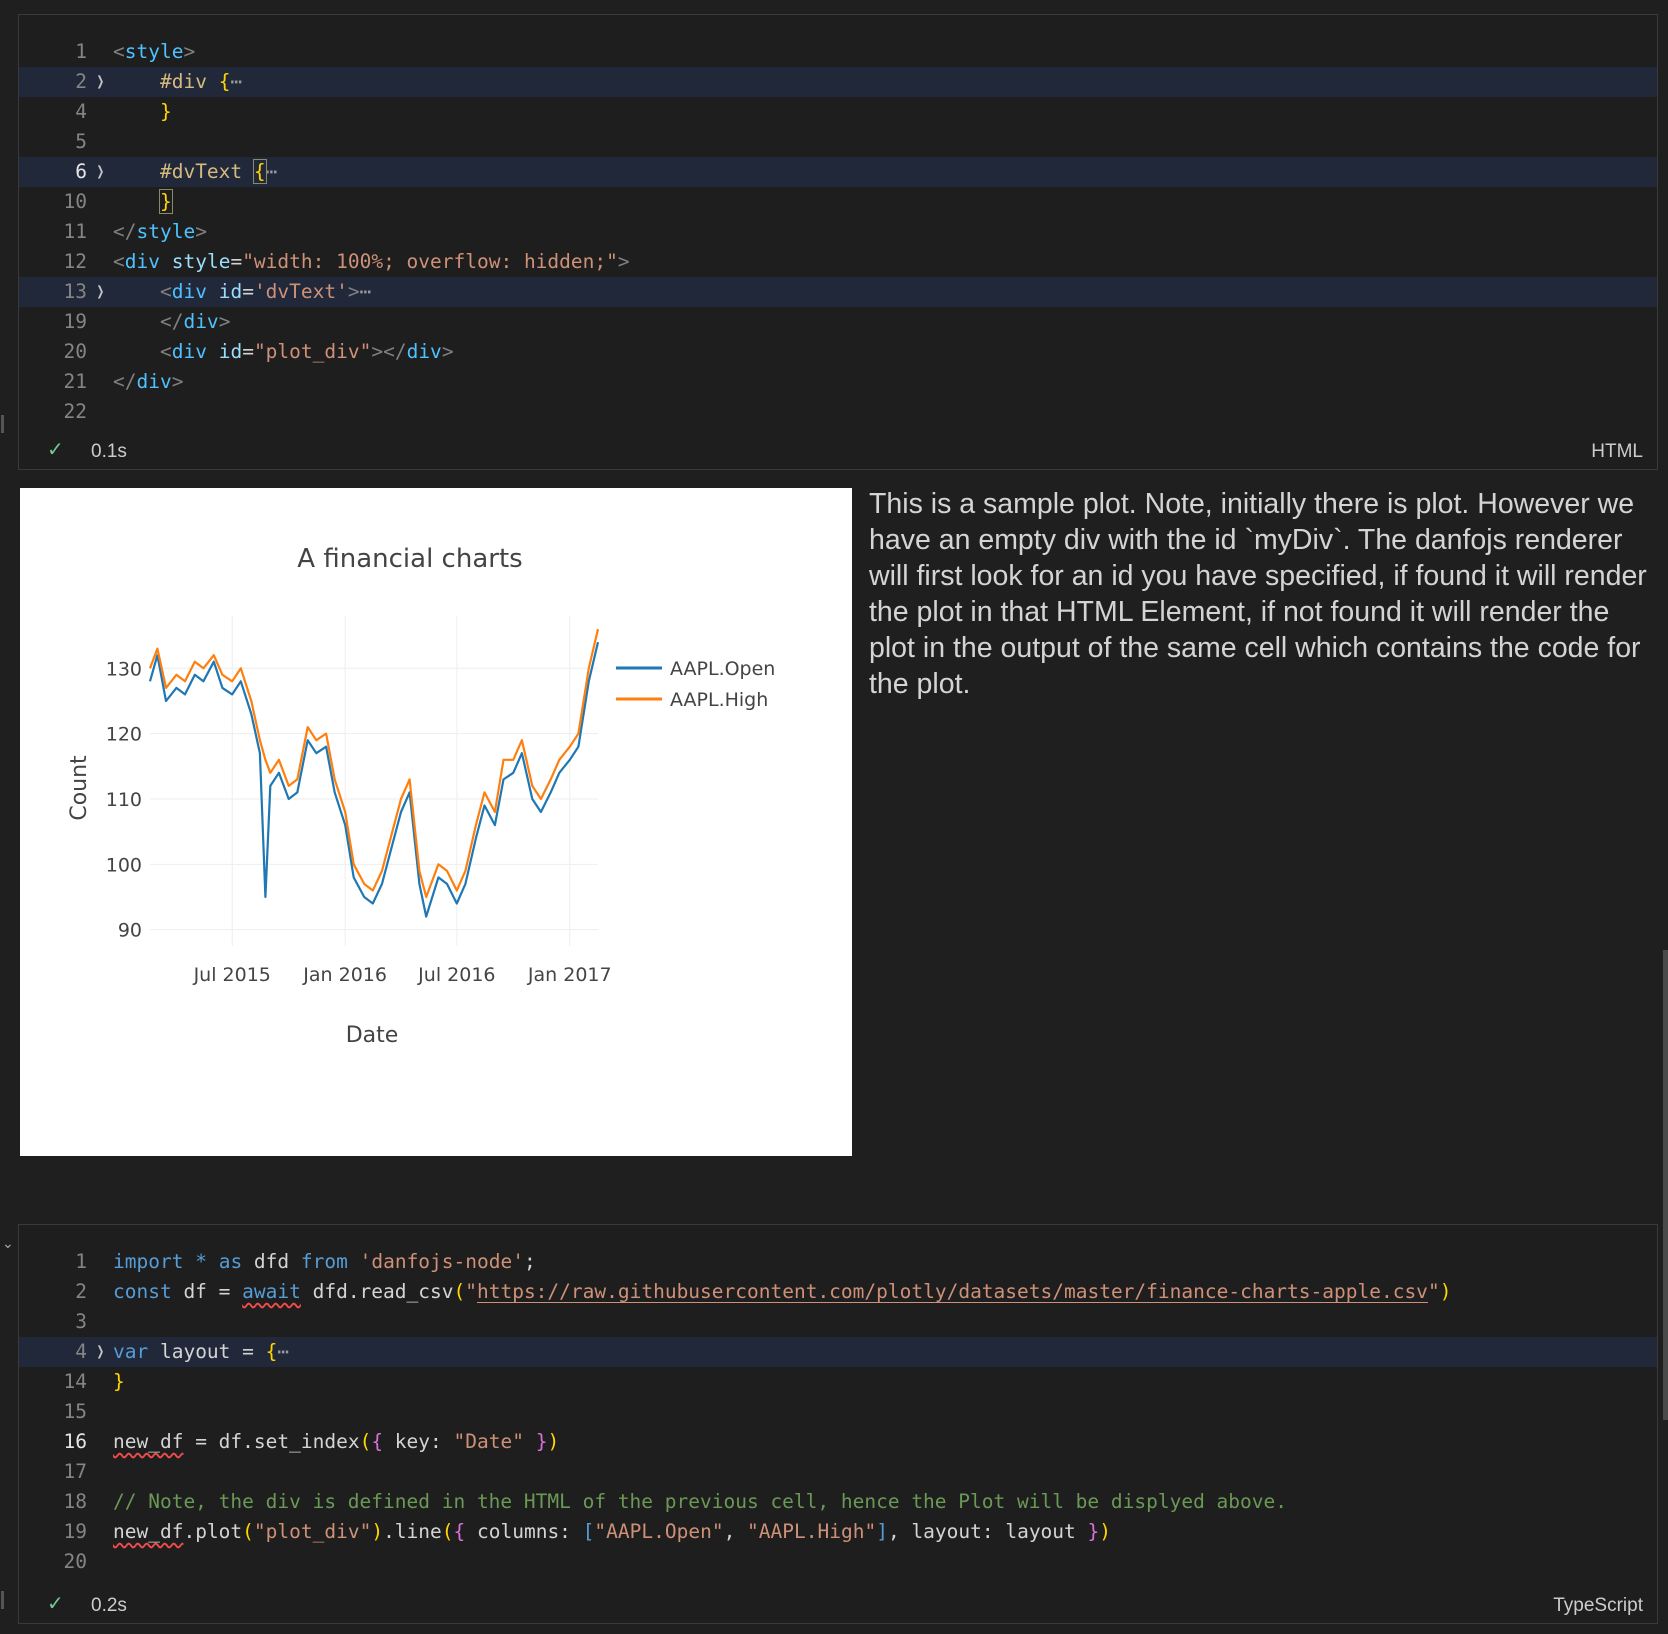 The image size is (1668, 1634). Describe the element at coordinates (372, 1035) in the screenshot. I see `x-axis-label: Date` at that location.